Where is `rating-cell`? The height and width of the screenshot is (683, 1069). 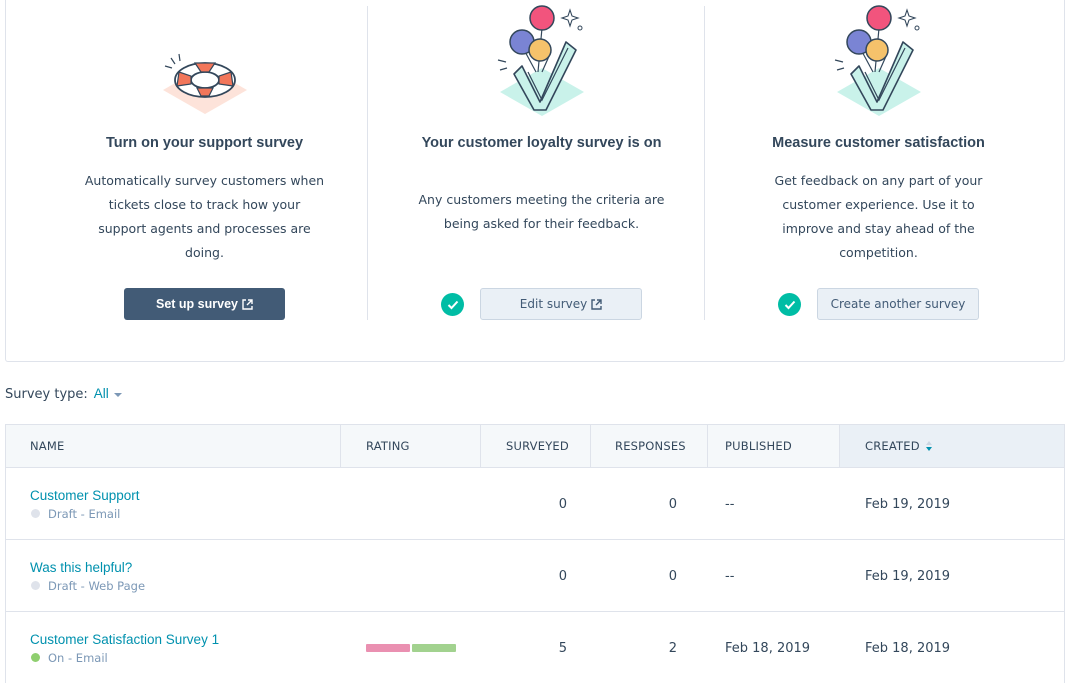 rating-cell is located at coordinates (411, 647).